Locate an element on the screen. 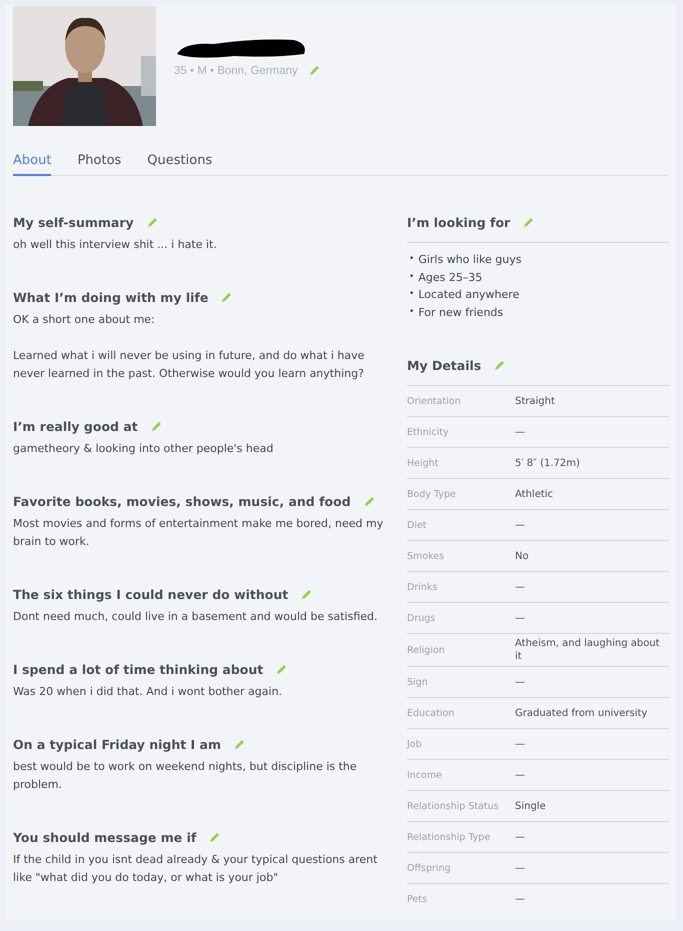 This screenshot has width=683, height=931. section-title: On a typical Friday night I am is located at coordinates (117, 744).